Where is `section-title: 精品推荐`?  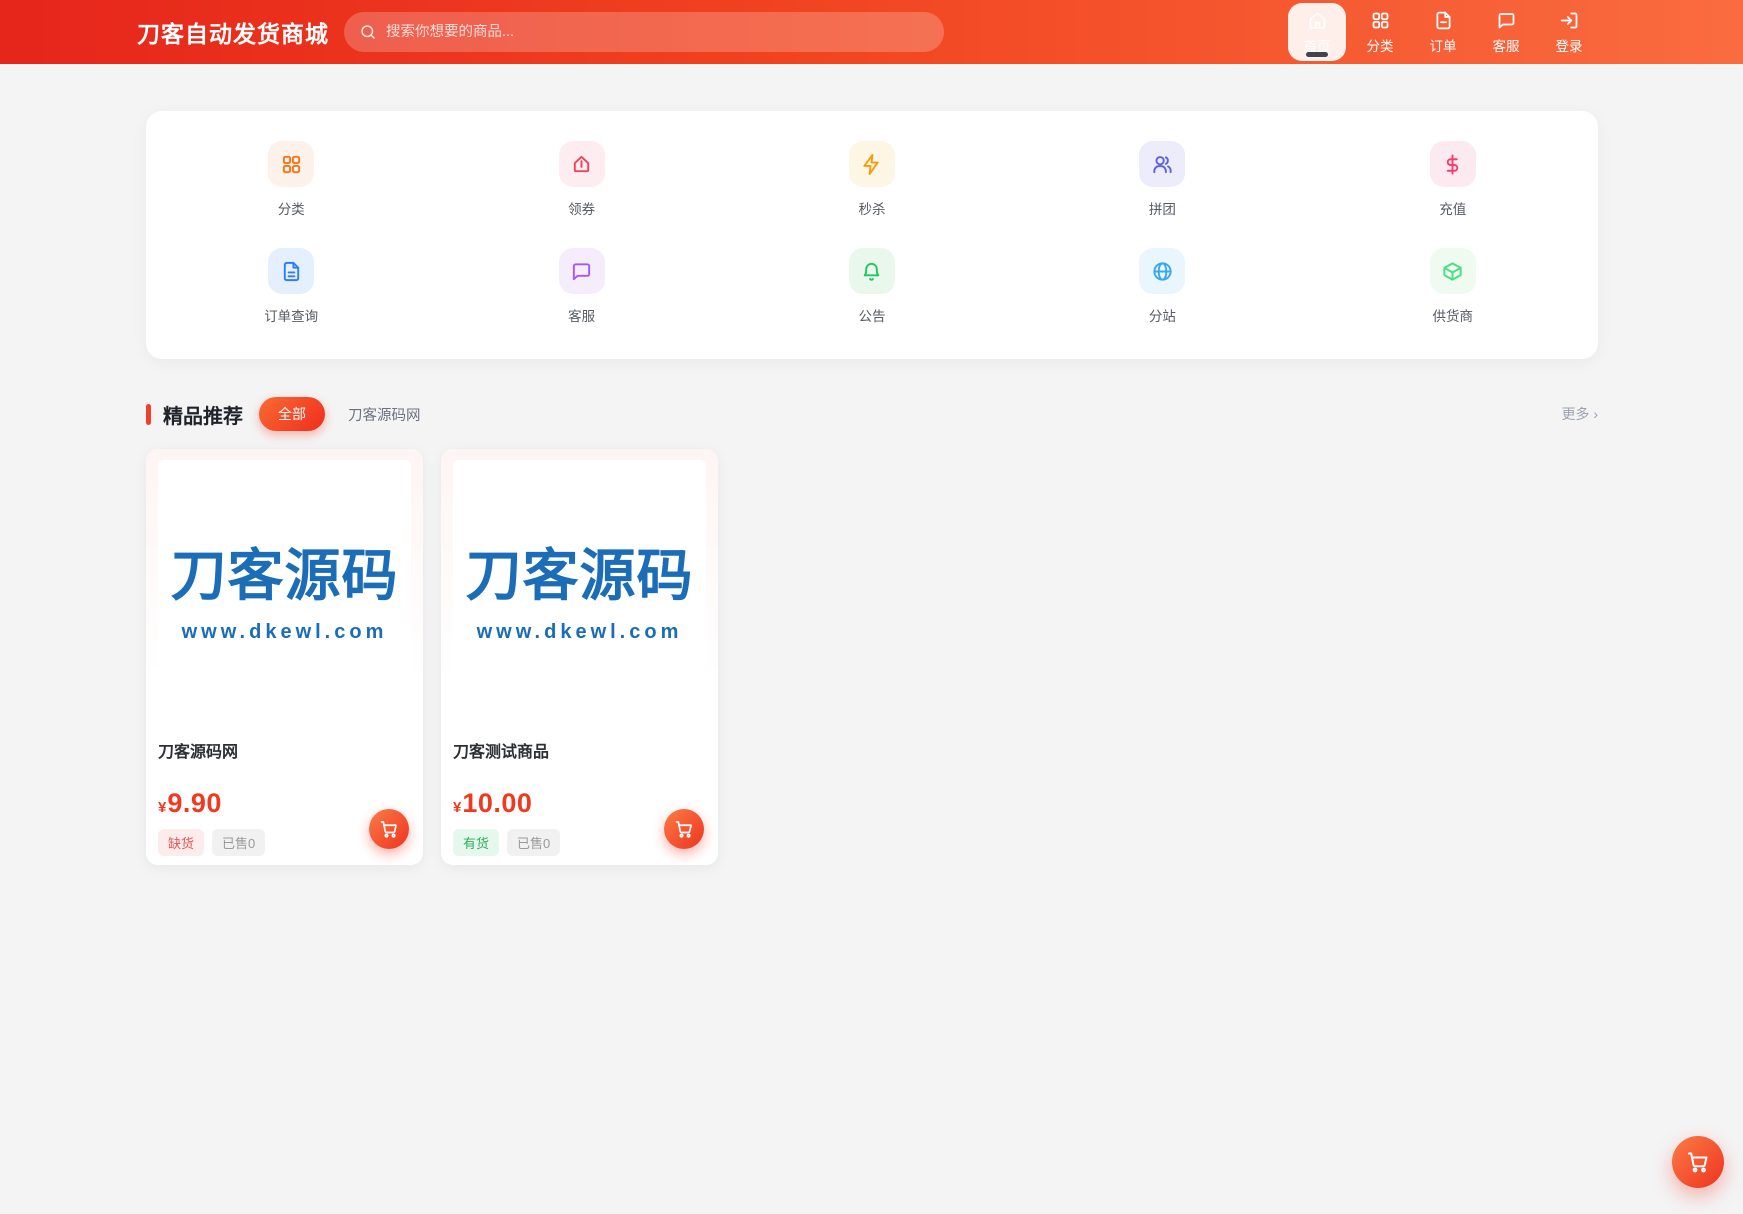 section-title: 精品推荐 is located at coordinates (203, 416).